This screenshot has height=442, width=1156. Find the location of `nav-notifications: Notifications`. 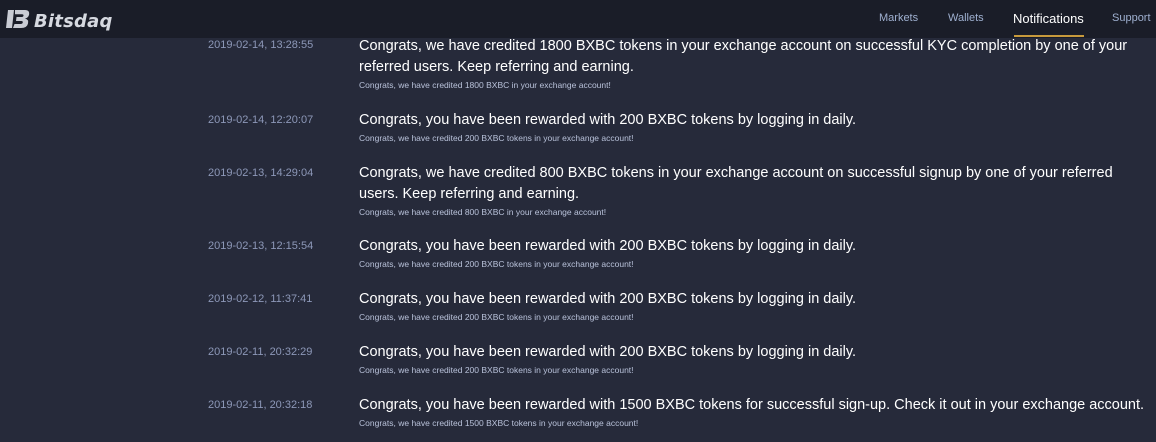

nav-notifications: Notifications is located at coordinates (1048, 18).